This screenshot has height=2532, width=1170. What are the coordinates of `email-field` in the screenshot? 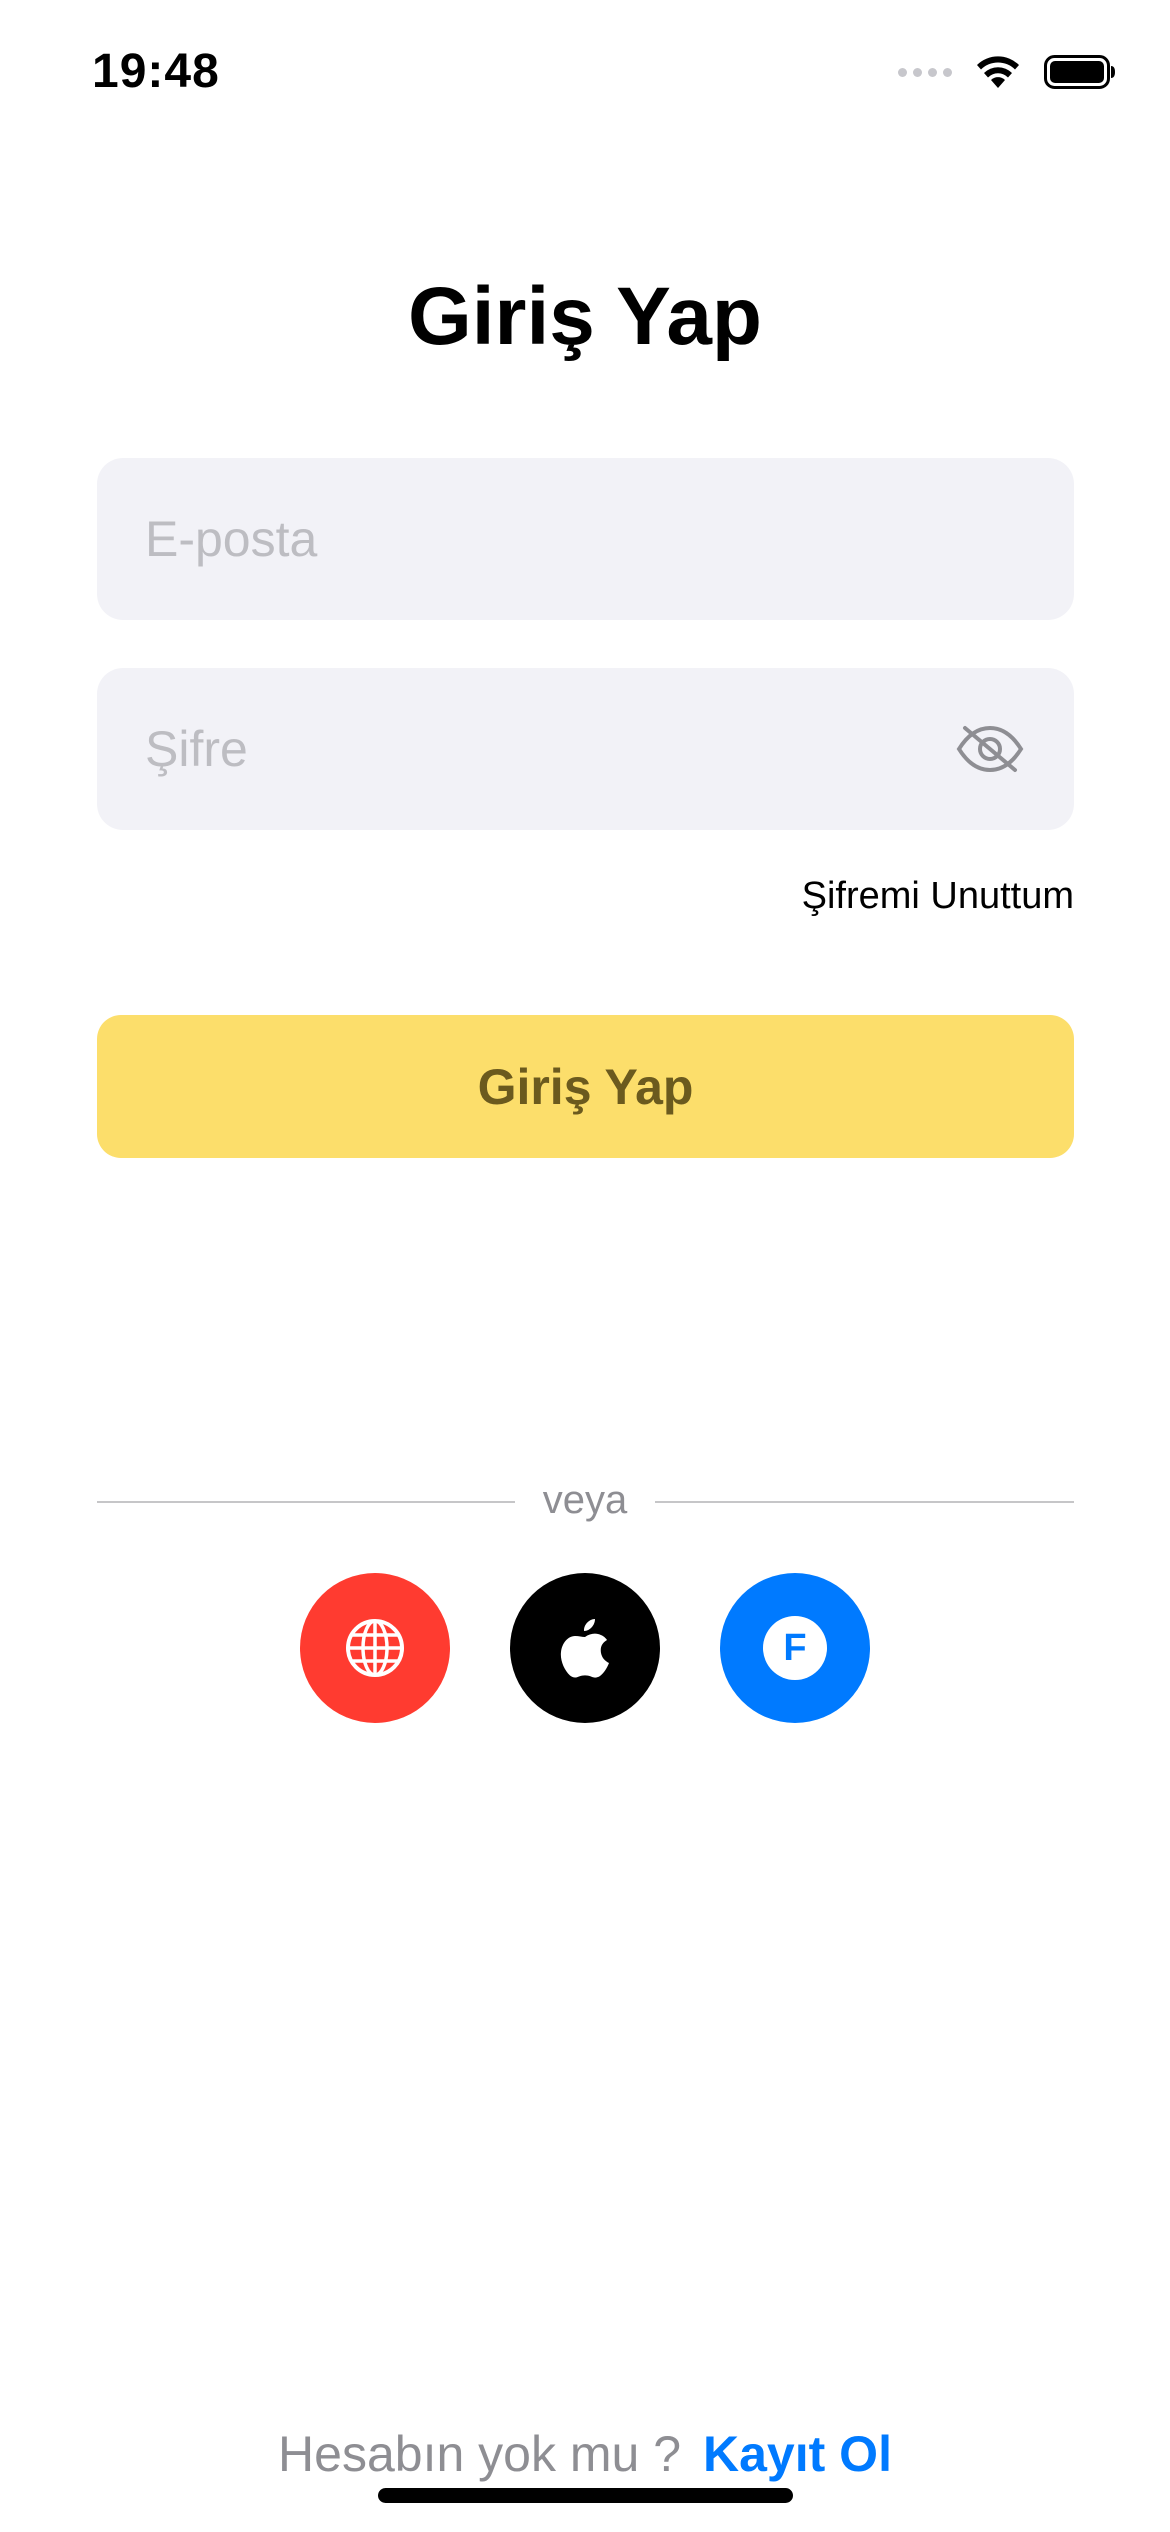 It's located at (585, 539).